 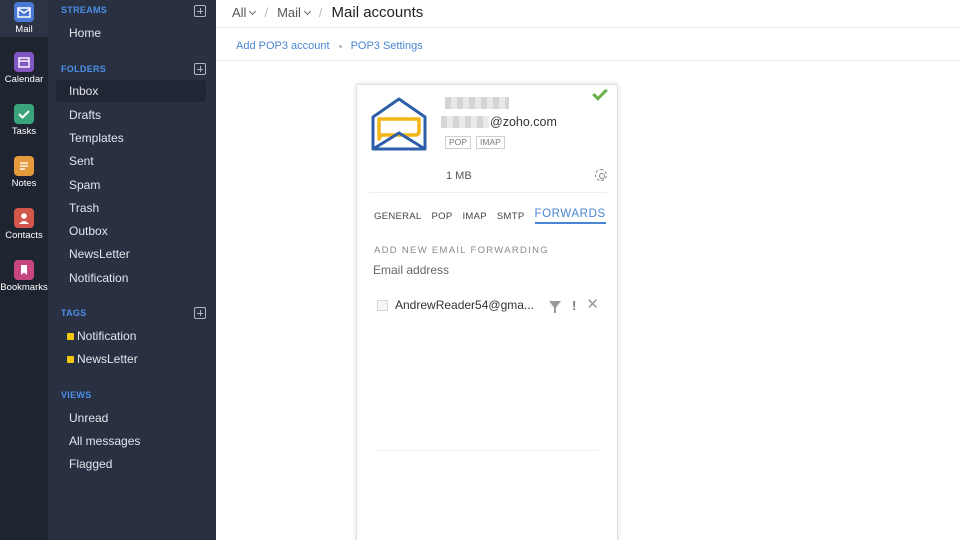 I want to click on rail-label-contacts: Contacts, so click(x=24, y=235).